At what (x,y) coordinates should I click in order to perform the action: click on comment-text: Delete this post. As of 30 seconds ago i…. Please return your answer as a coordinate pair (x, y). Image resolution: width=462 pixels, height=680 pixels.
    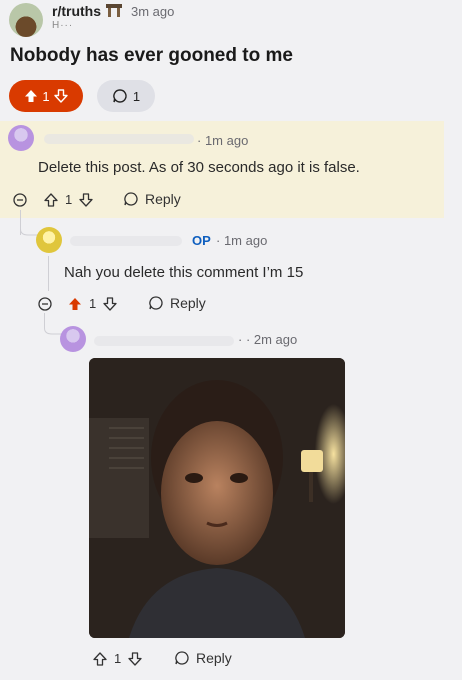
    Looking at the image, I should click on (199, 167).